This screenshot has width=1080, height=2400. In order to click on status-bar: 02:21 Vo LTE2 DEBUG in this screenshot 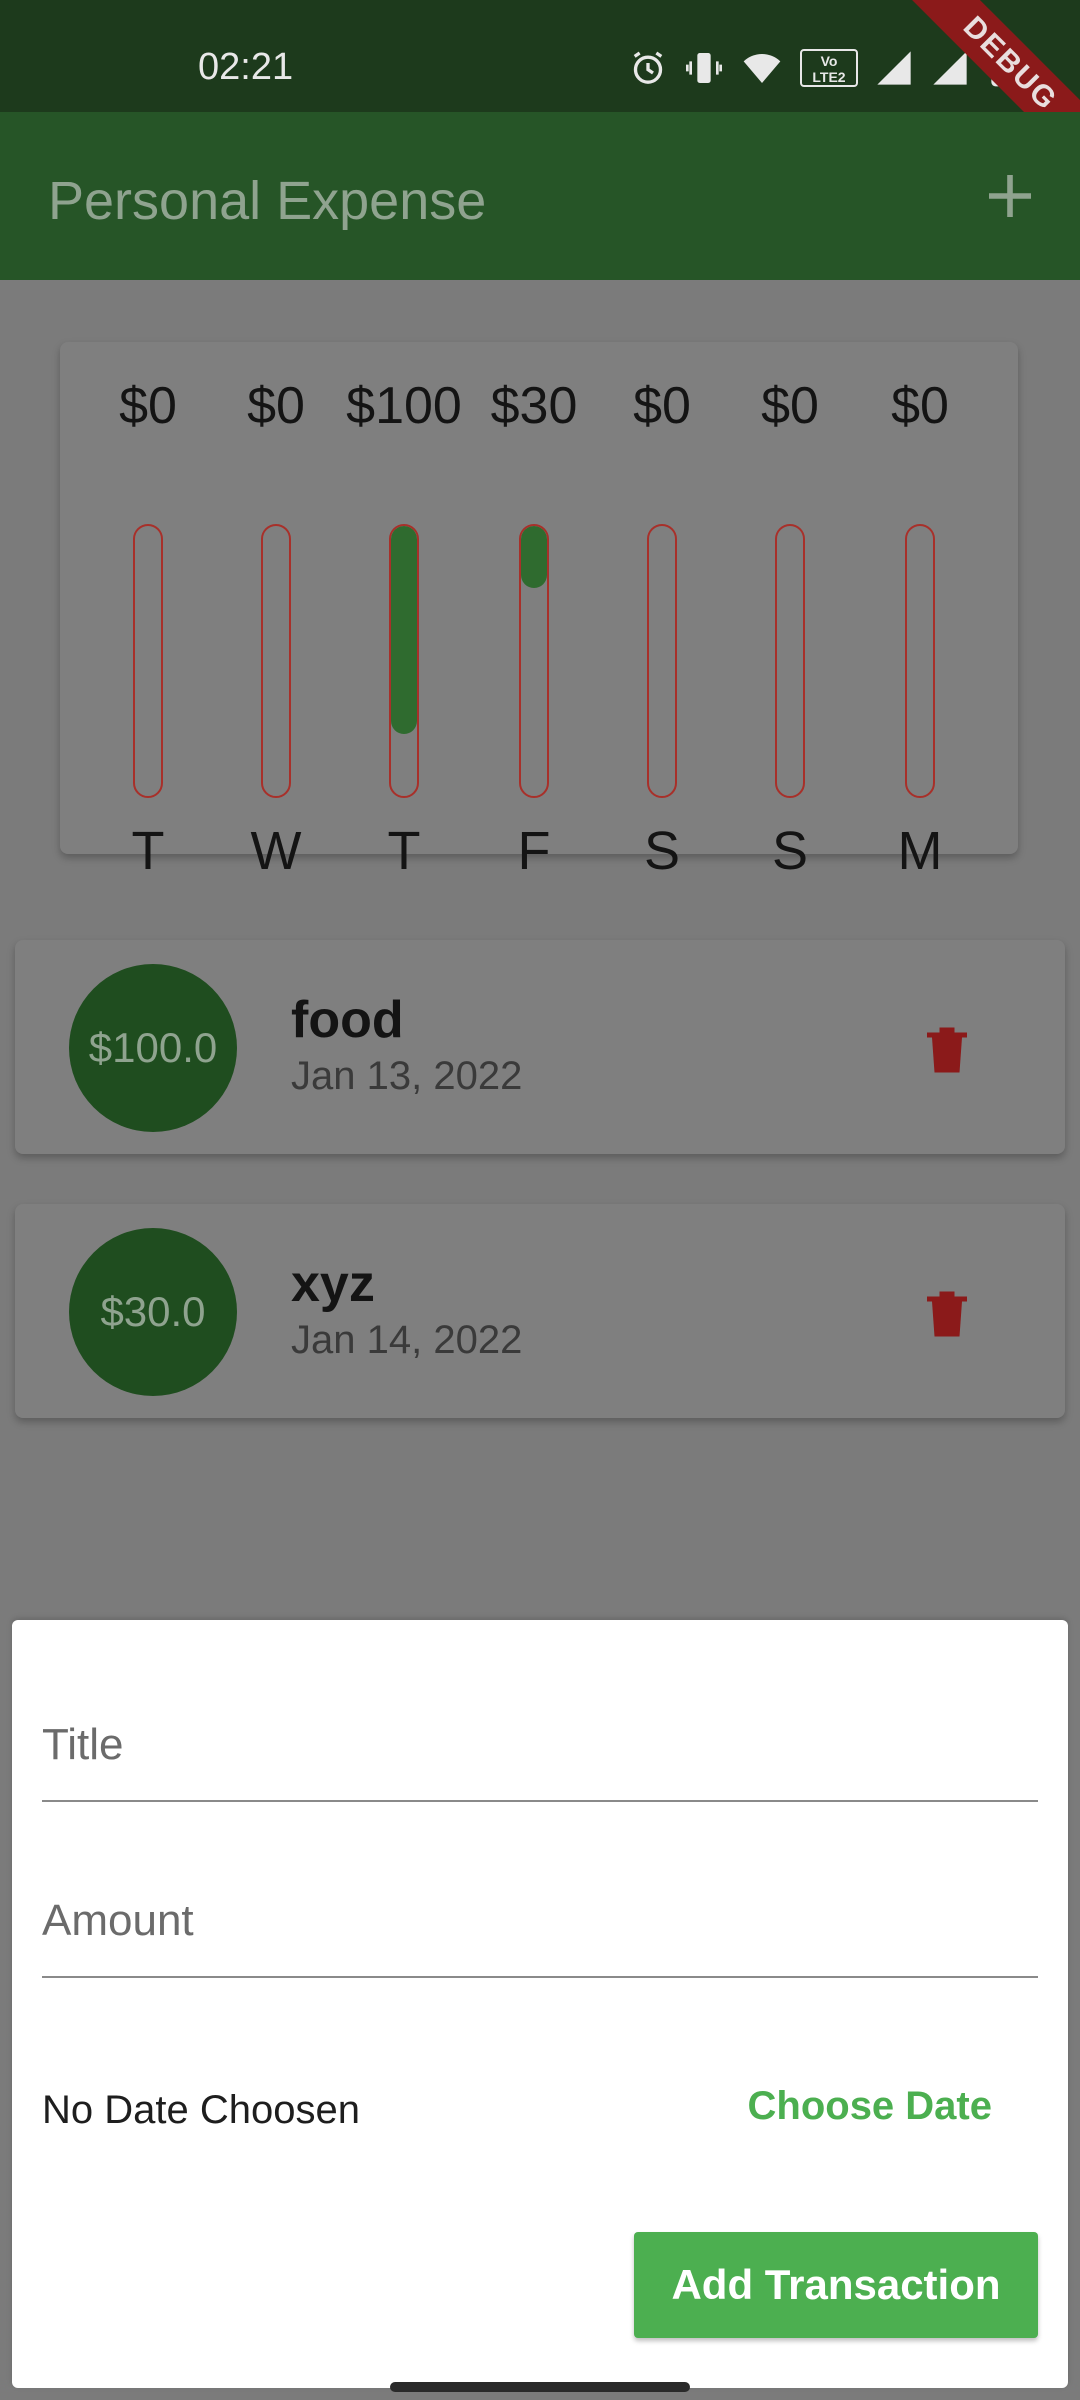, I will do `click(540, 90)`.